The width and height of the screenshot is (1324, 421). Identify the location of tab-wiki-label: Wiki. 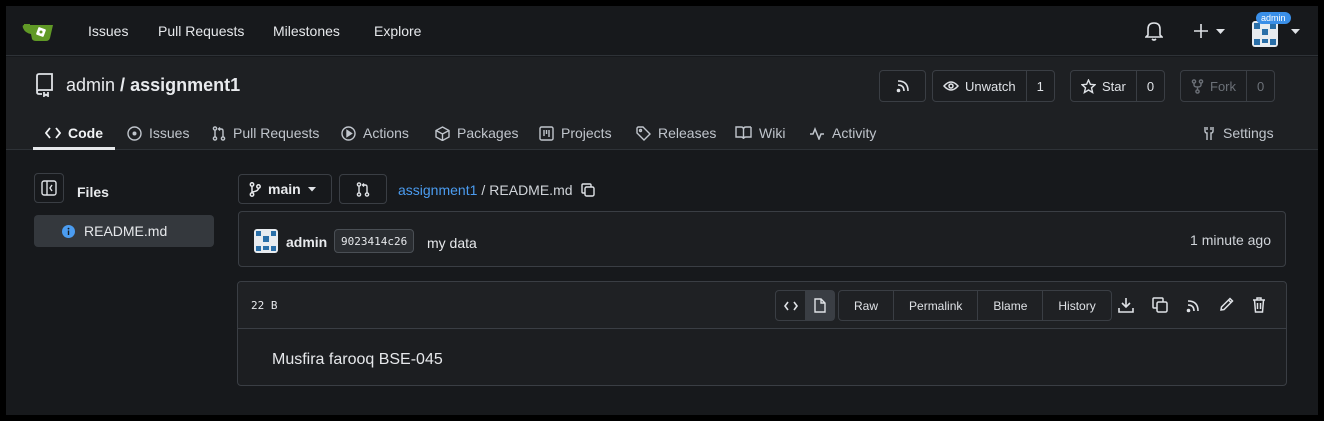
(772, 133).